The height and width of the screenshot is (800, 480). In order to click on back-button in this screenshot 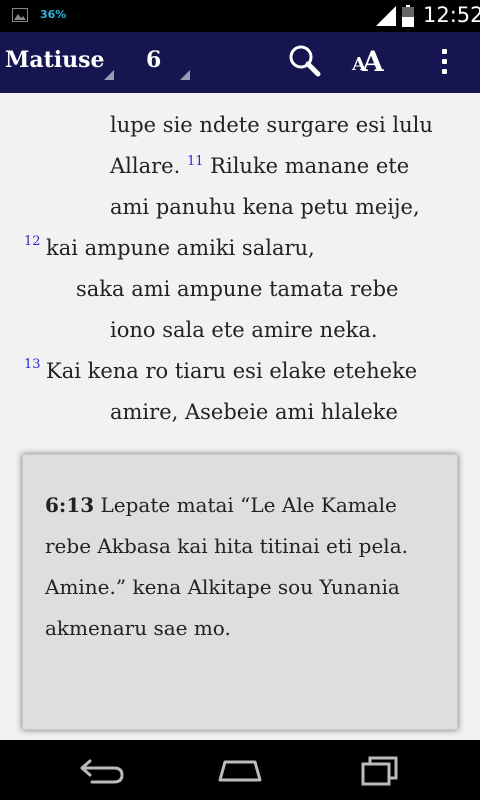, I will do `click(100, 770)`.